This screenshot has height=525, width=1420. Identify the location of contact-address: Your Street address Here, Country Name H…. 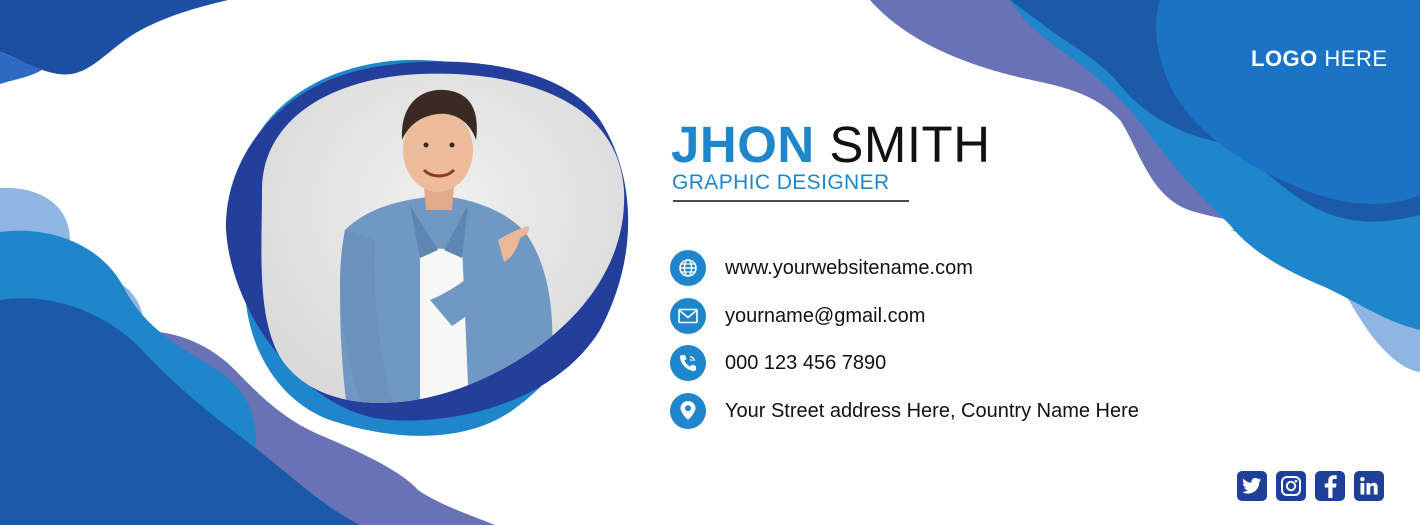
(904, 411).